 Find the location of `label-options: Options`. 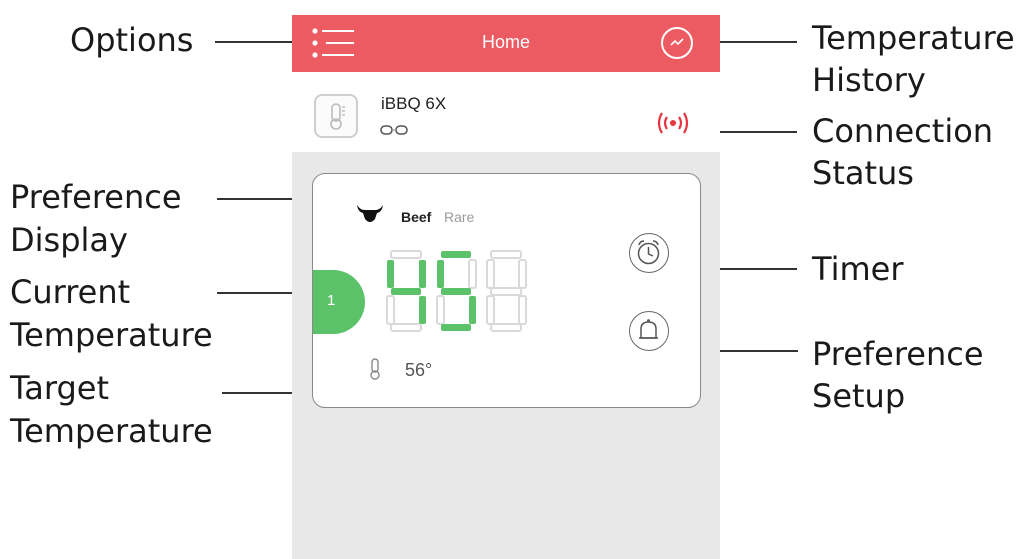

label-options: Options is located at coordinates (132, 40).